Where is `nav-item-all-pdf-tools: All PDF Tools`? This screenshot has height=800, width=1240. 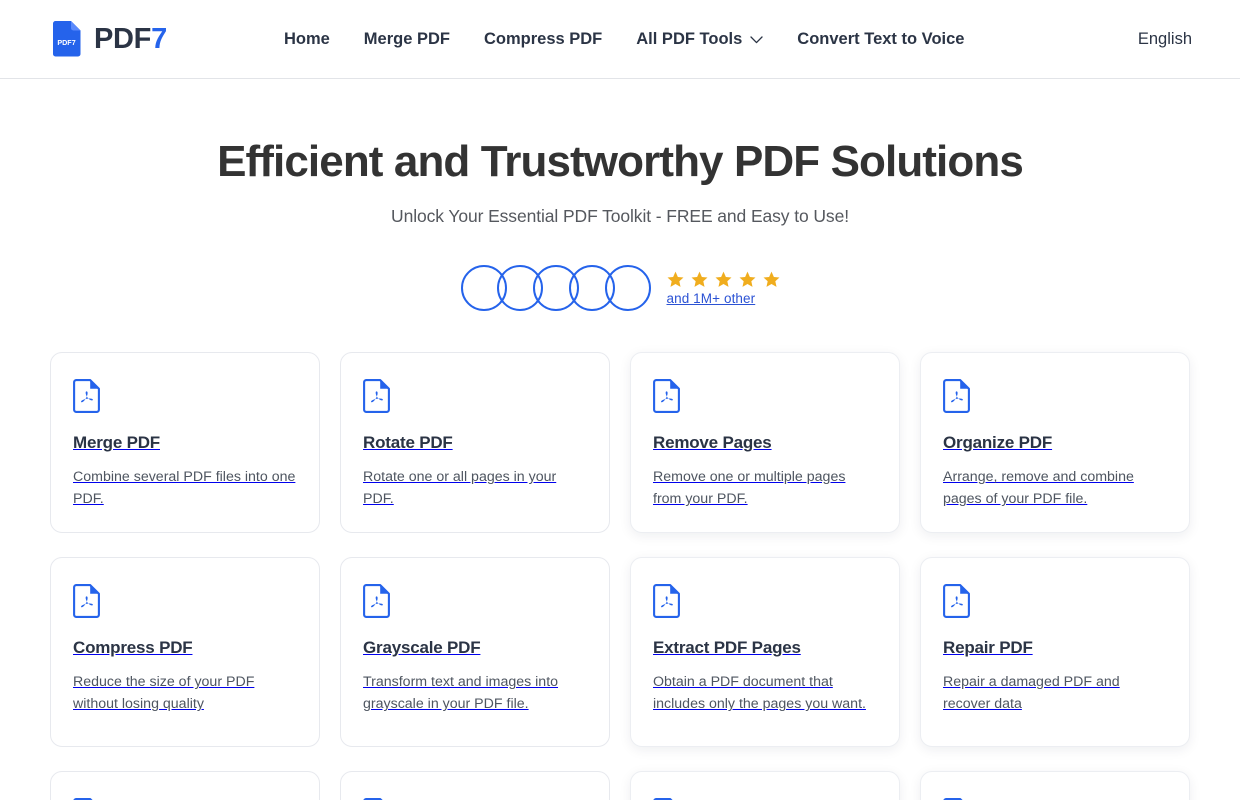
nav-item-all-pdf-tools: All PDF Tools is located at coordinates (699, 39).